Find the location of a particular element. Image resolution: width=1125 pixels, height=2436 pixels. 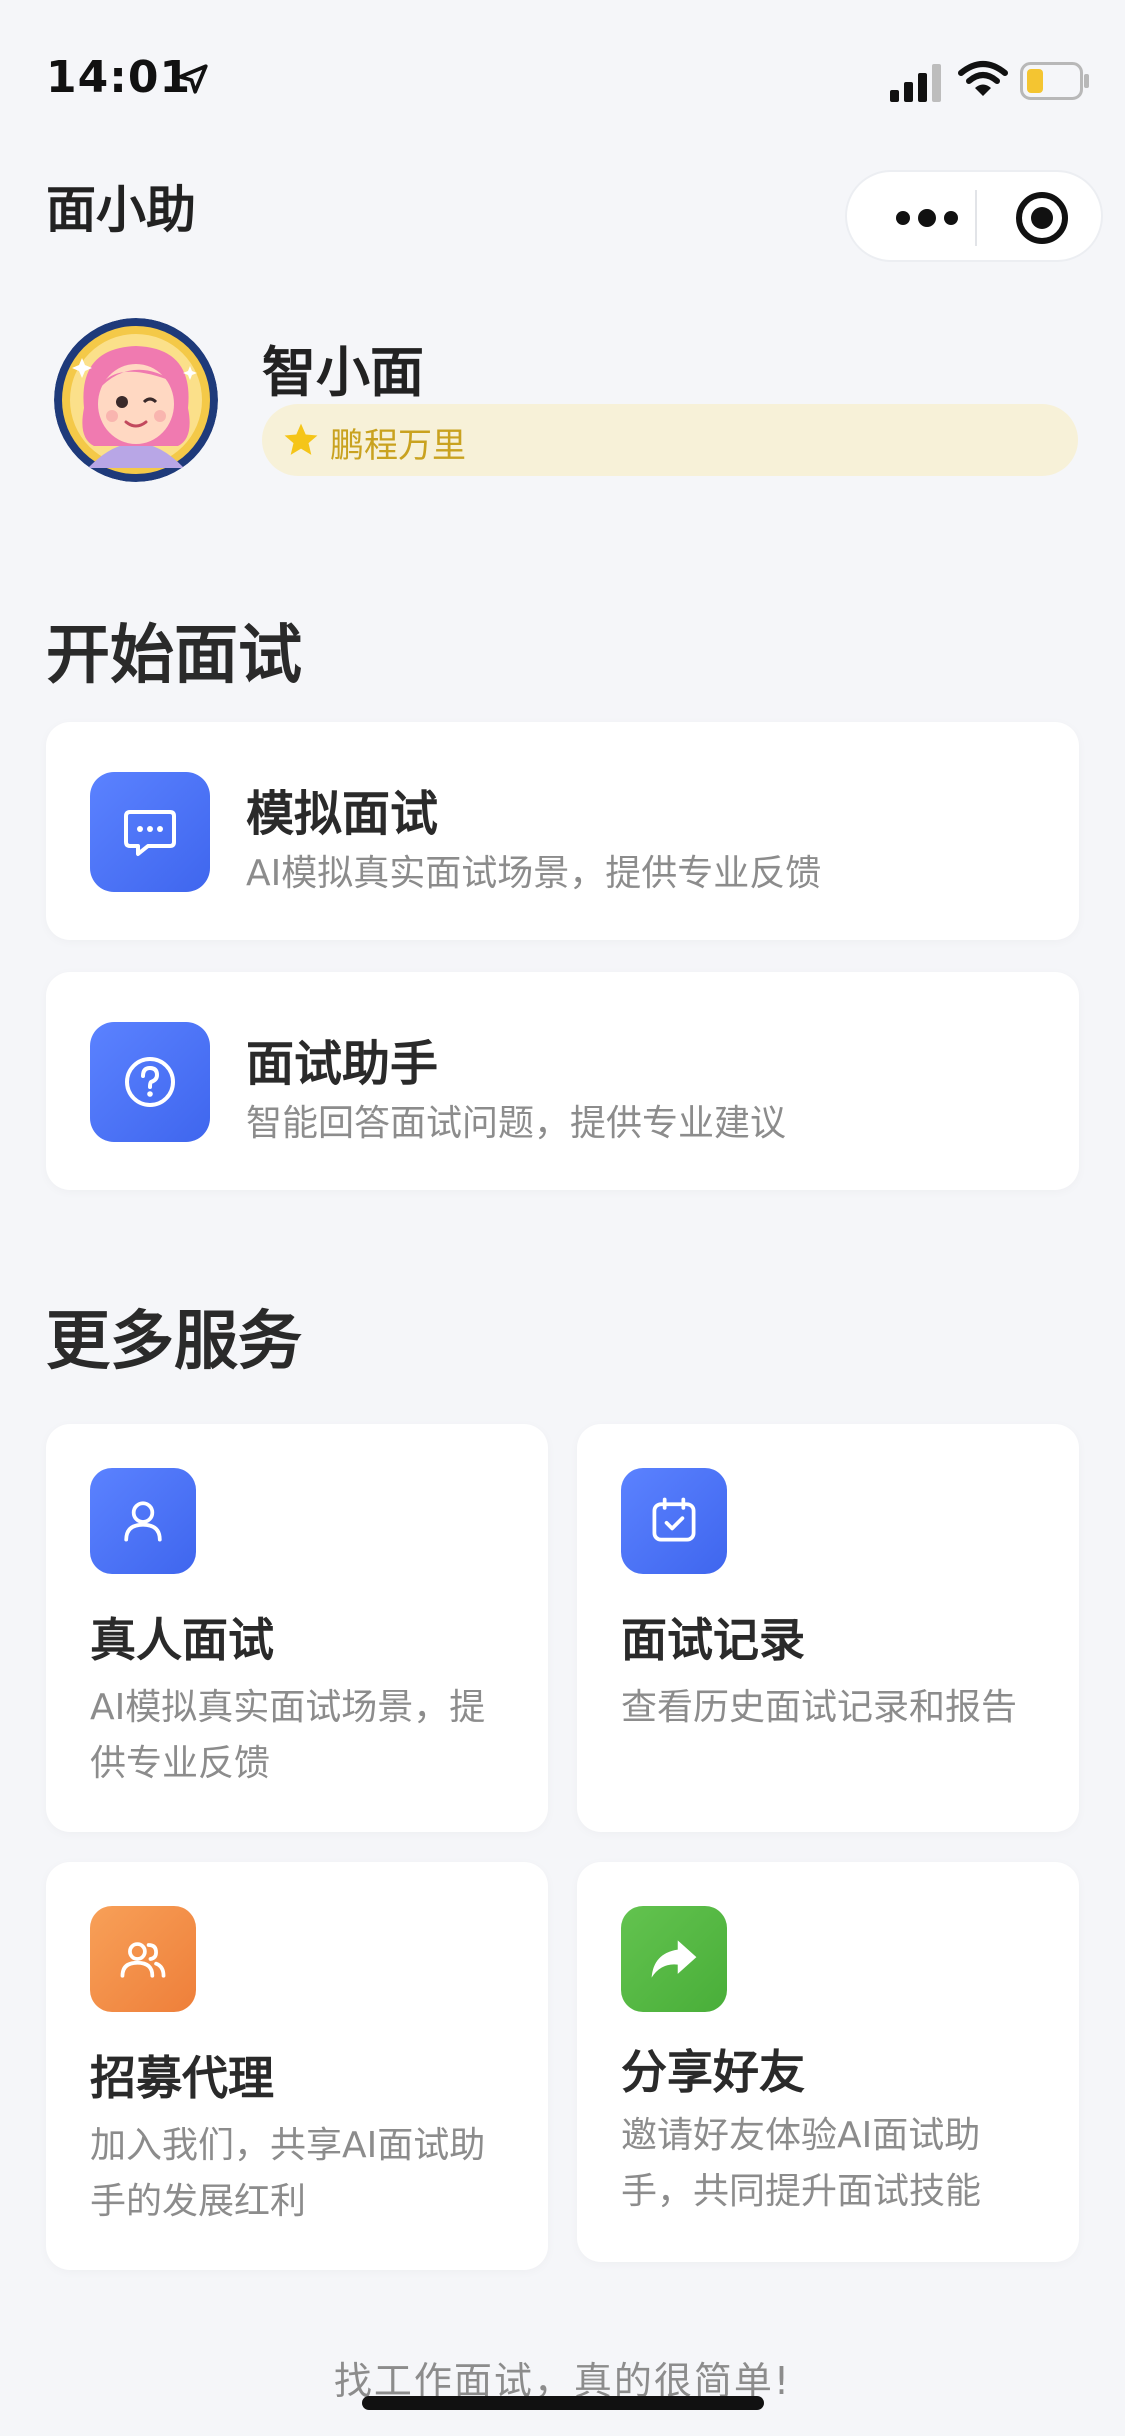

section-title-more: 更多服务 is located at coordinates (174, 1342).